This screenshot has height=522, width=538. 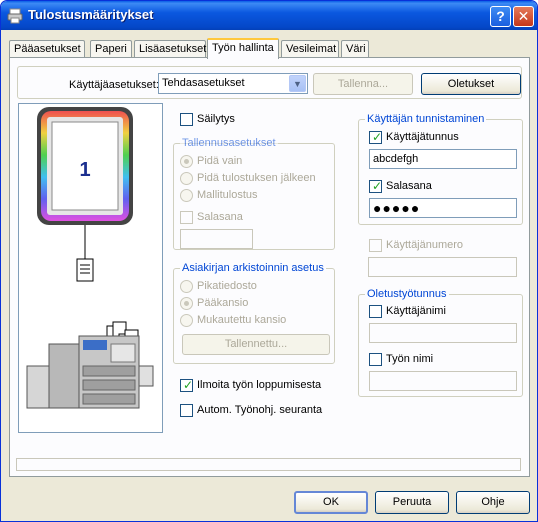 What do you see at coordinates (243, 48) in the screenshot?
I see `tab-job-handling: Työn hallinta` at bounding box center [243, 48].